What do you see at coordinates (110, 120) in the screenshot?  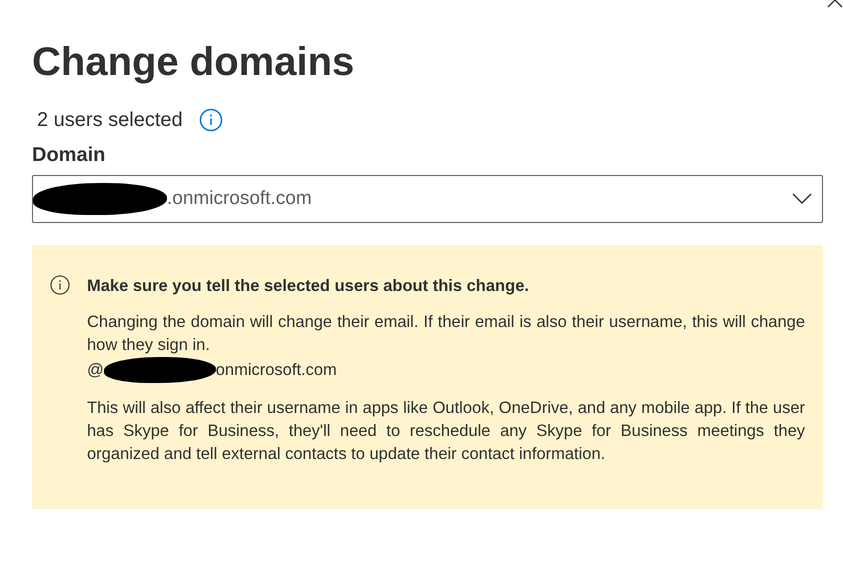 I see `selection-count: 2 users selected` at bounding box center [110, 120].